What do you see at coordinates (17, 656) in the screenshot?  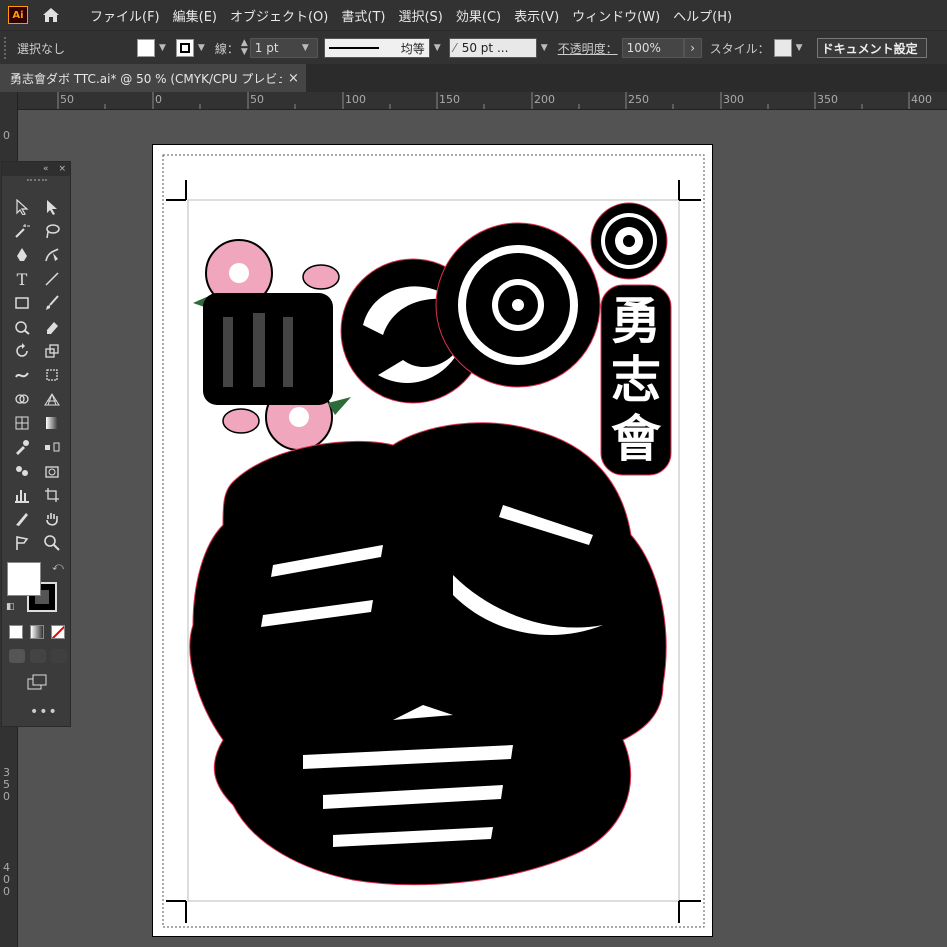 I see `draw-normal-icon` at bounding box center [17, 656].